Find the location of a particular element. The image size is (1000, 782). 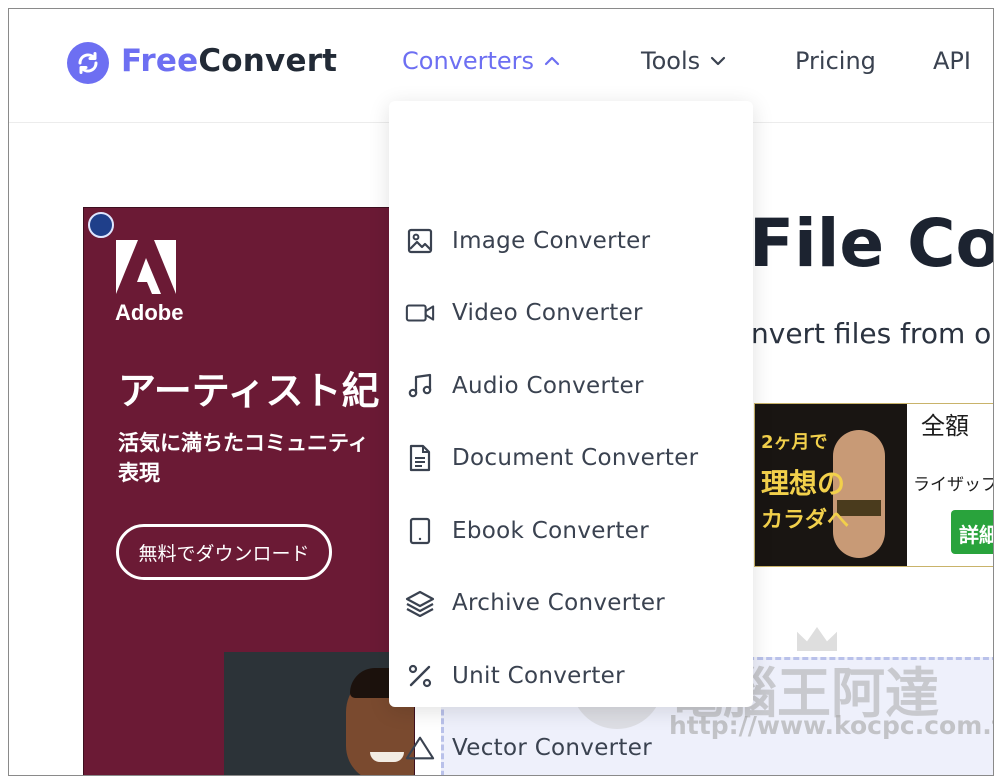

ad-copy-line2: 理想の is located at coordinates (803, 483).